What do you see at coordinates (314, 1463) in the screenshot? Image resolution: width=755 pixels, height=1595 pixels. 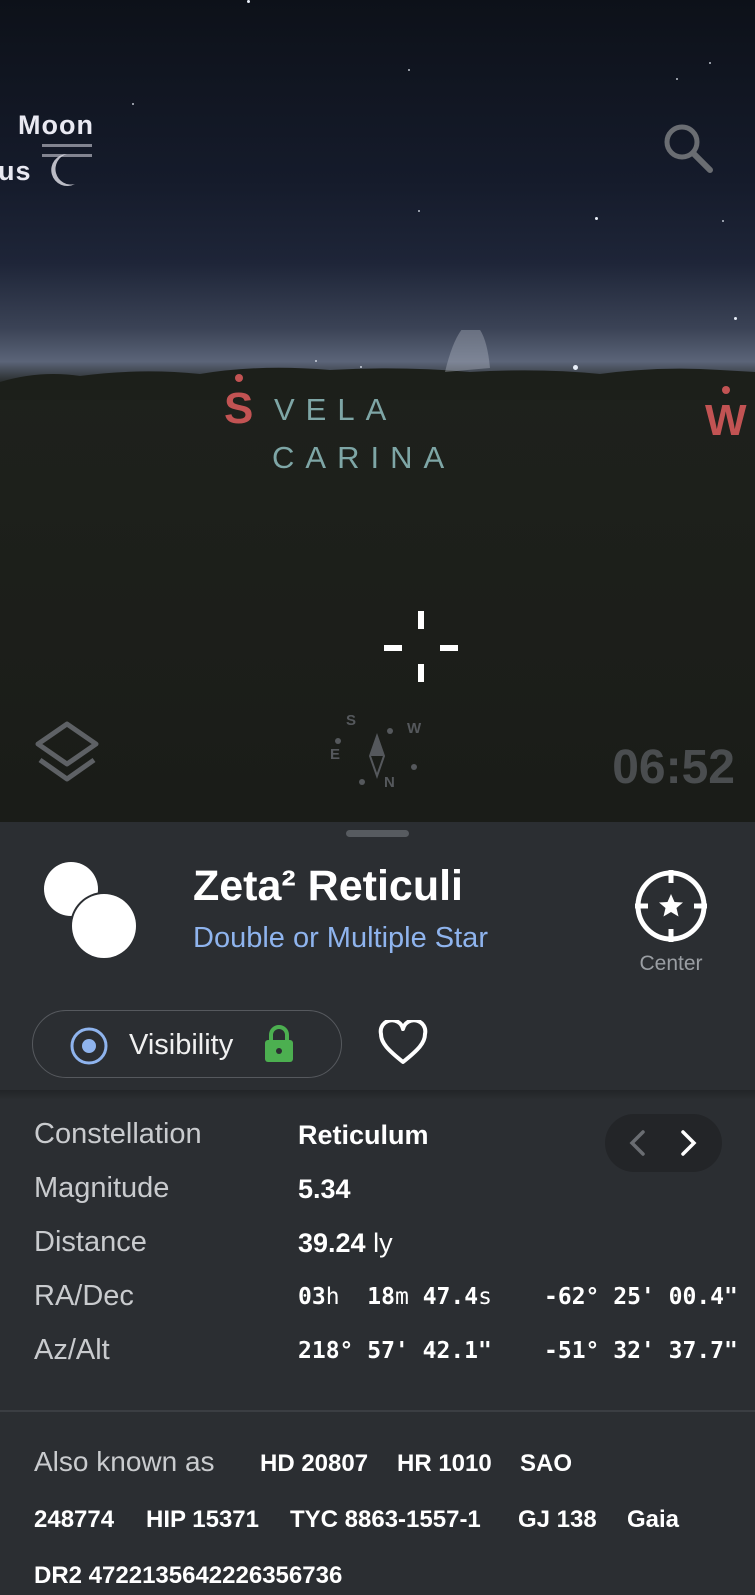 I see `alias-item: HD 20807` at bounding box center [314, 1463].